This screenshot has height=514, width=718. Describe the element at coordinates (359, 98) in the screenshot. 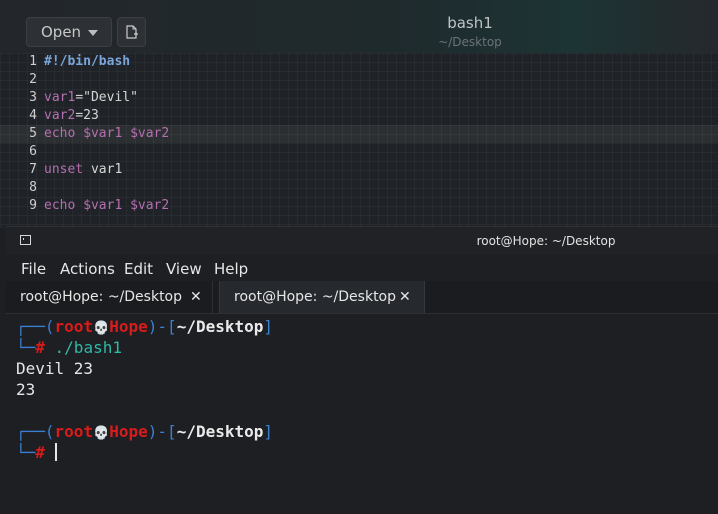

I see `code-line: 3 var1="Devil"` at that location.